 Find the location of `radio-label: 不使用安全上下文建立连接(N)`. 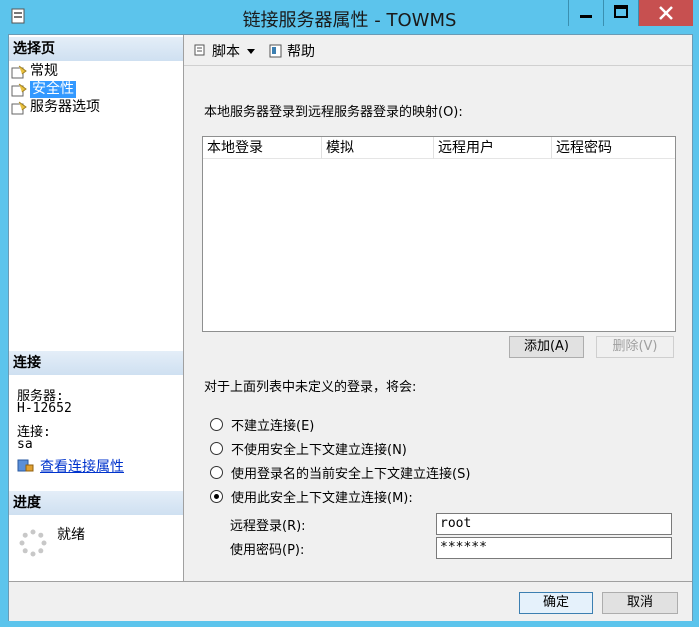

radio-label: 不使用安全上下文建立连接(N) is located at coordinates (319, 450).